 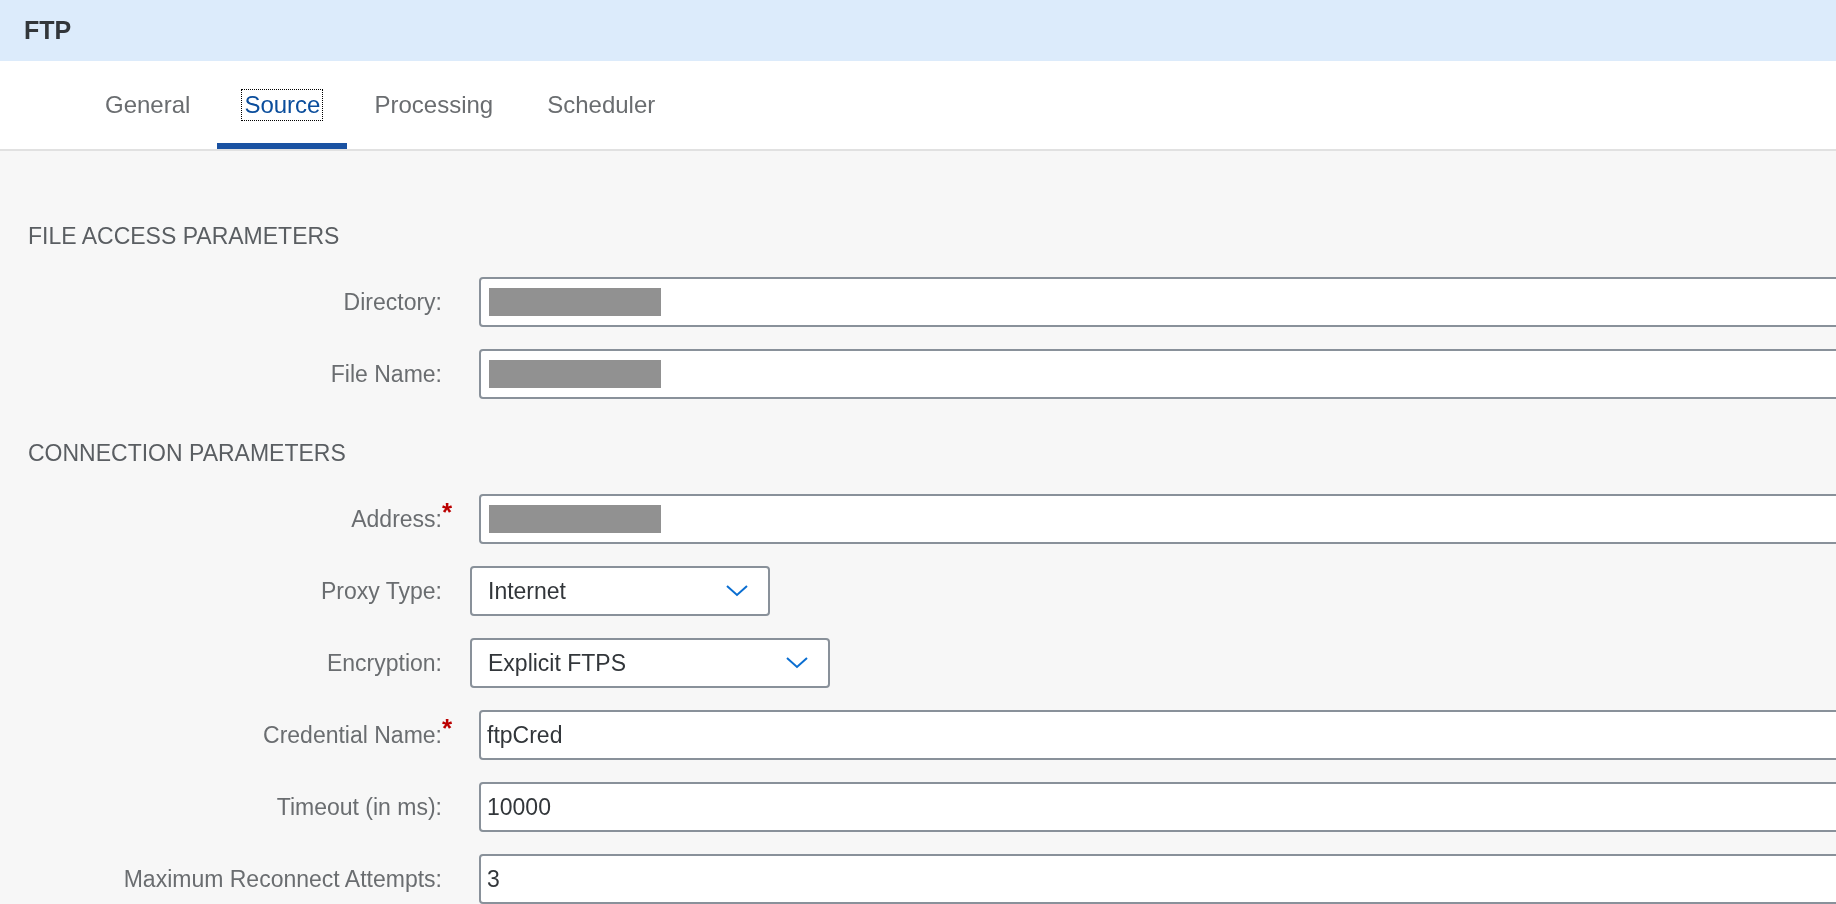 I want to click on section-heading: FILE ACCESS PARAMETERS, so click(x=184, y=236).